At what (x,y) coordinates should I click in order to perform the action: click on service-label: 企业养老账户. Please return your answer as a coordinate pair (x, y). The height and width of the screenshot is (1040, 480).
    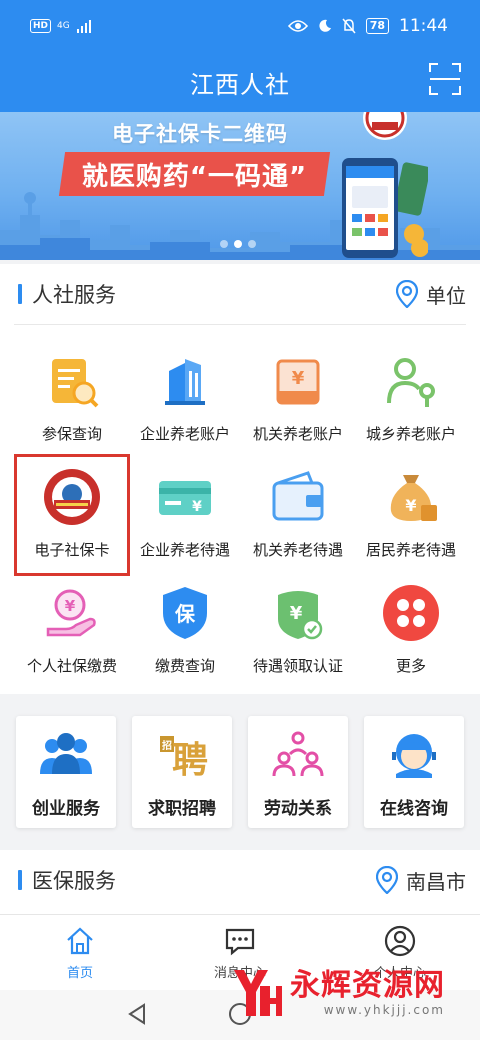
    Looking at the image, I should click on (184, 434).